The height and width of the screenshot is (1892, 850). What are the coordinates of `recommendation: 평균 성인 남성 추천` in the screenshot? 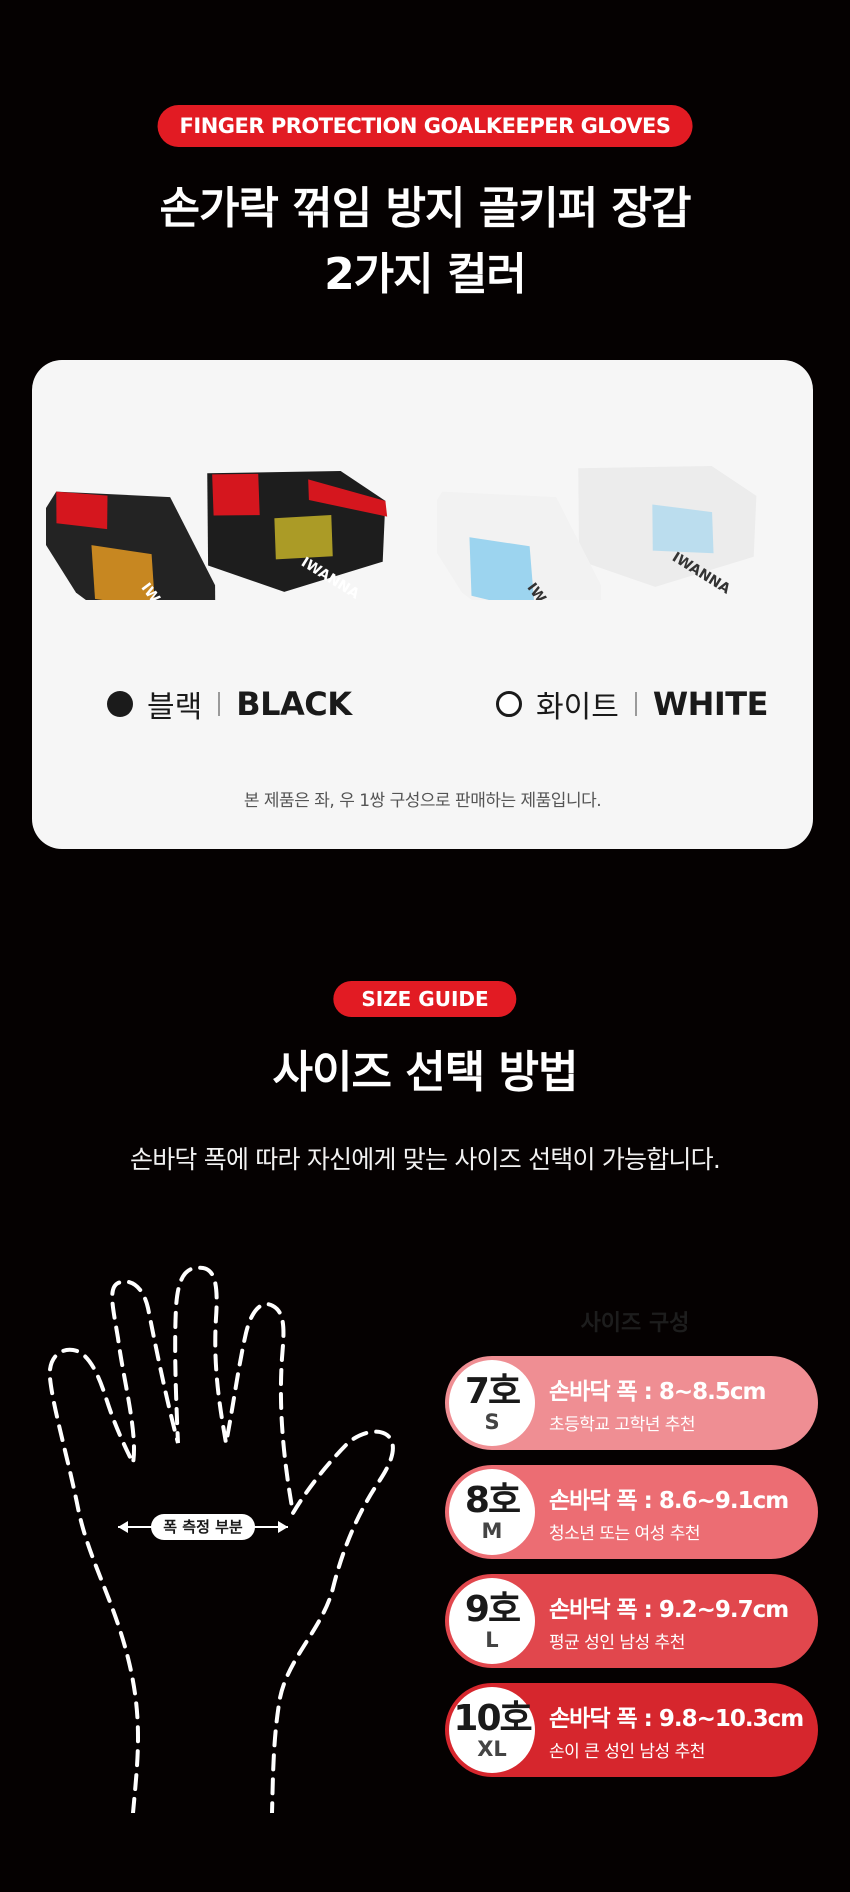 It's located at (617, 1642).